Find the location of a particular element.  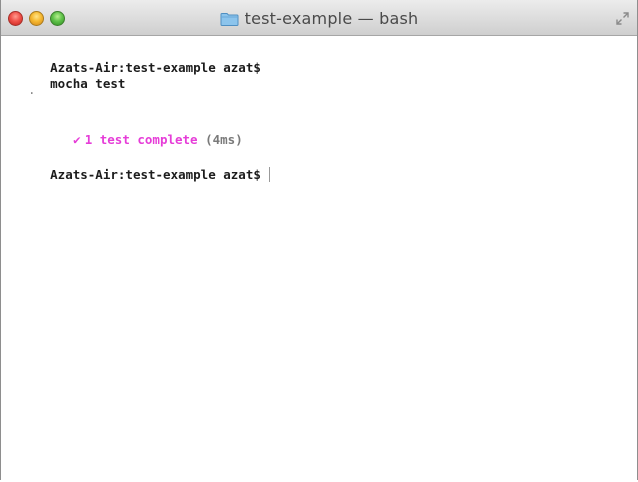

shell-prompt: Azats-Air:test-example azat$ is located at coordinates (155, 67).